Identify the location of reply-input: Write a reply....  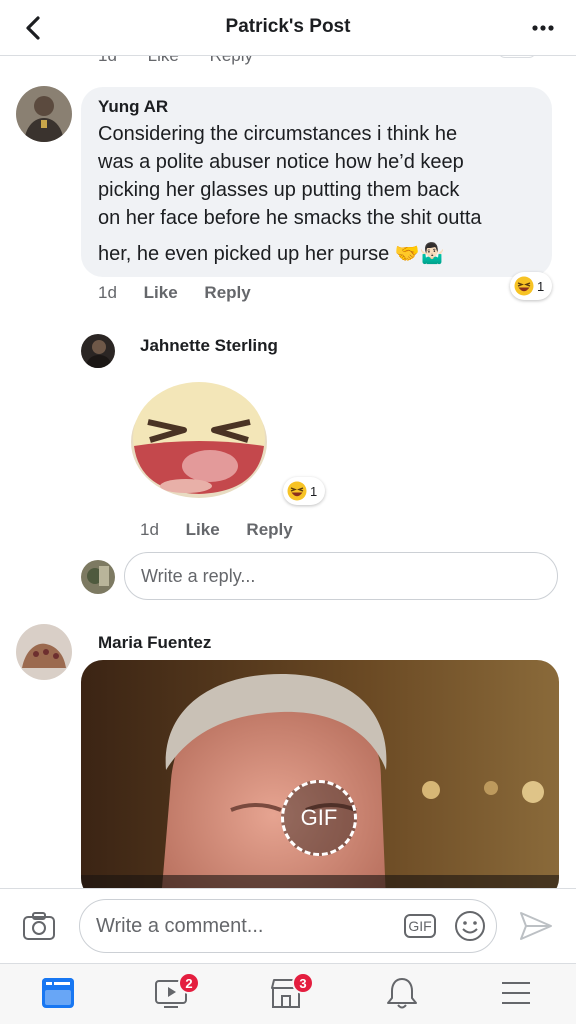
(341, 576).